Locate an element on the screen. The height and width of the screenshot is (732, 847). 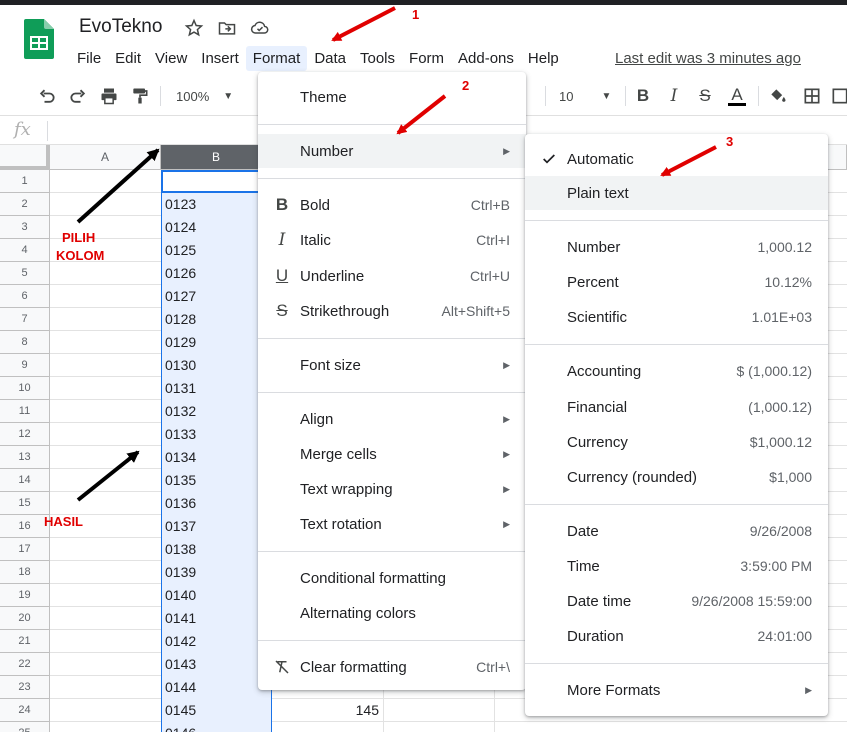
cell-b: 0138 is located at coordinates (180, 549).